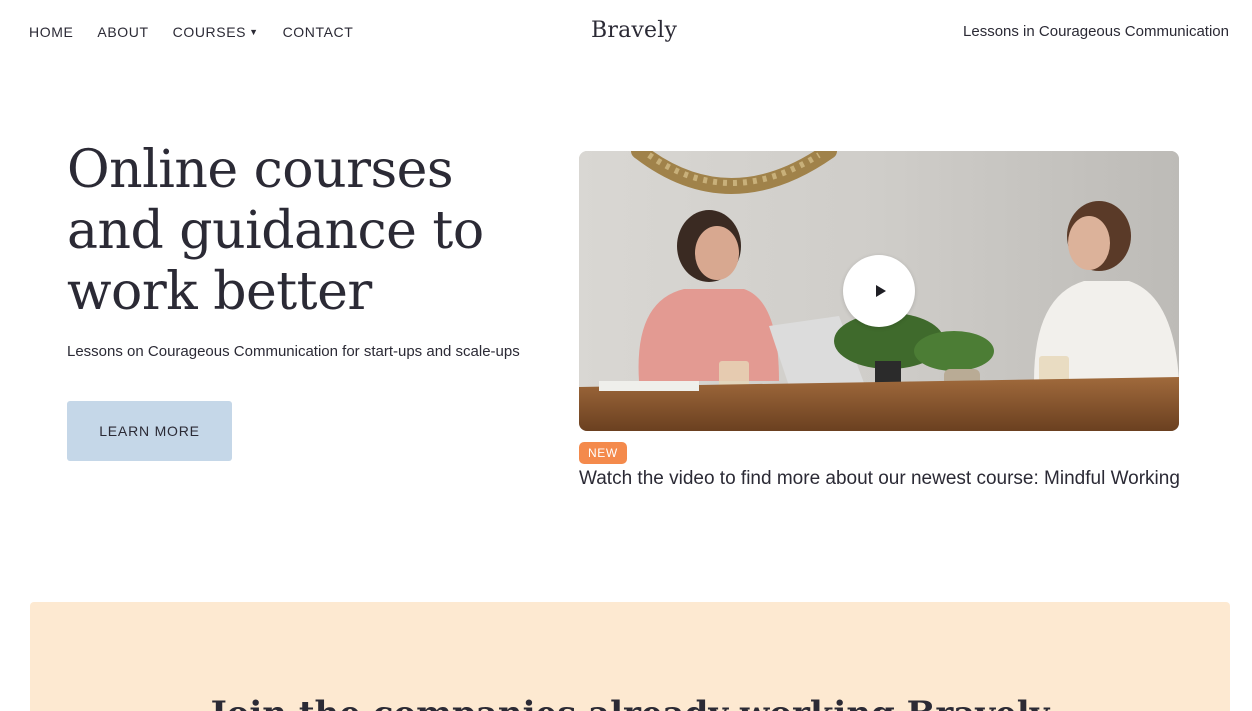 This screenshot has height=711, width=1252. Describe the element at coordinates (634, 30) in the screenshot. I see `site-logo: Bravely` at that location.